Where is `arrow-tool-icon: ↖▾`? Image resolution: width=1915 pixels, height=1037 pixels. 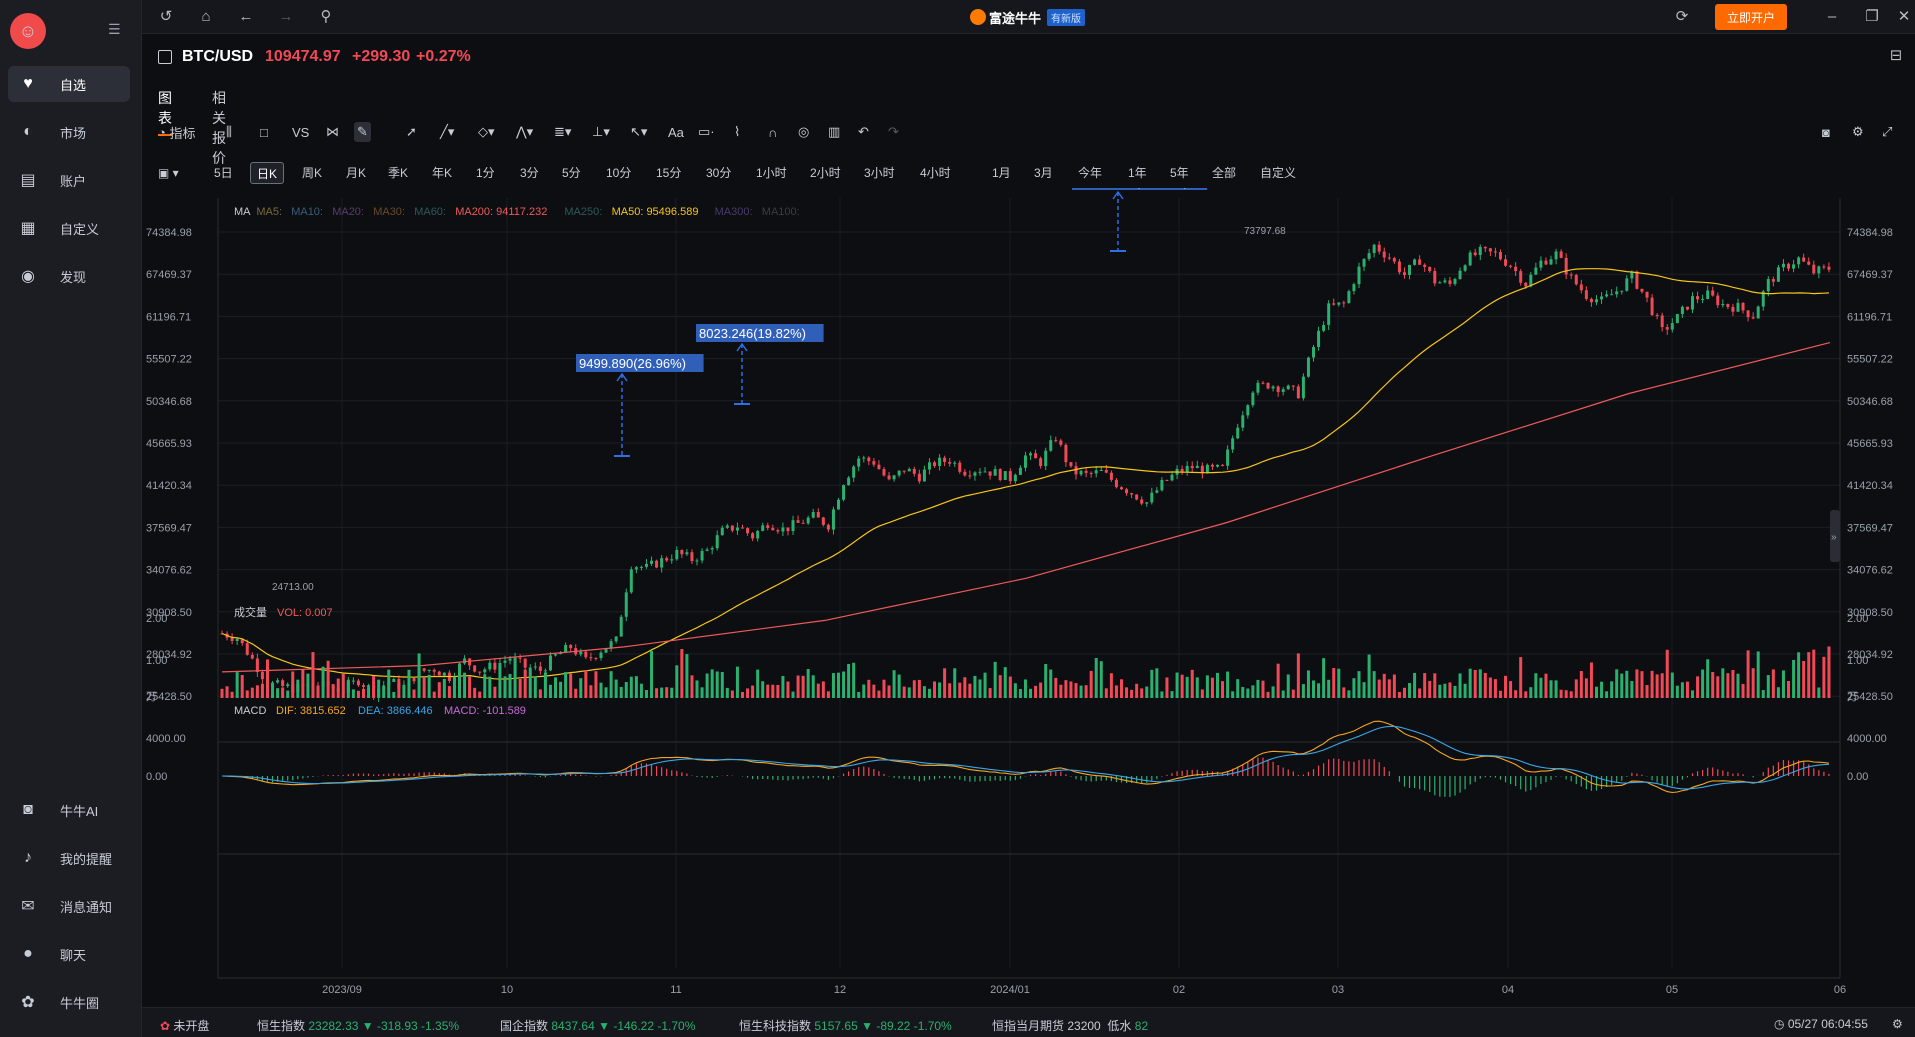
arrow-tool-icon: ↖▾ is located at coordinates (638, 132).